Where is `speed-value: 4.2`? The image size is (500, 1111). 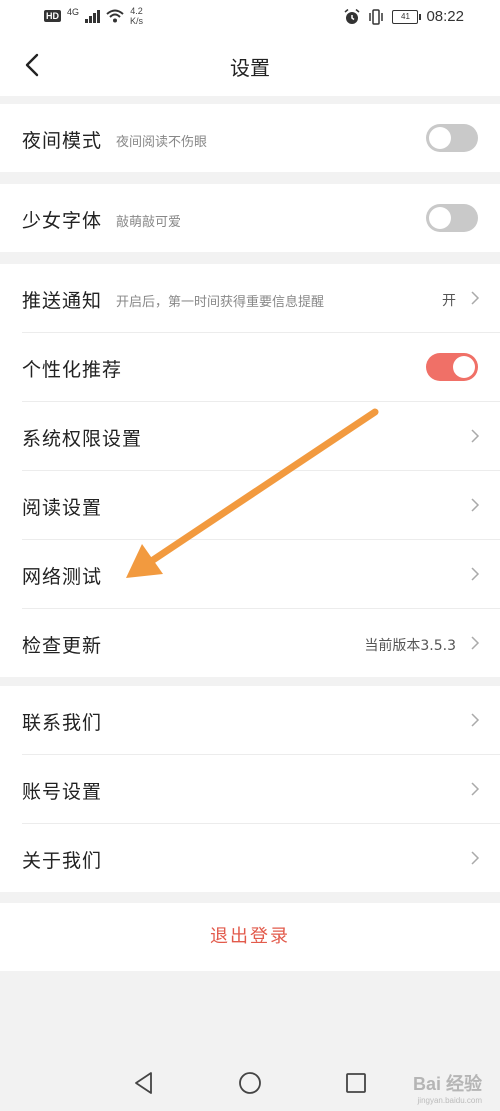 speed-value: 4.2 is located at coordinates (136, 11).